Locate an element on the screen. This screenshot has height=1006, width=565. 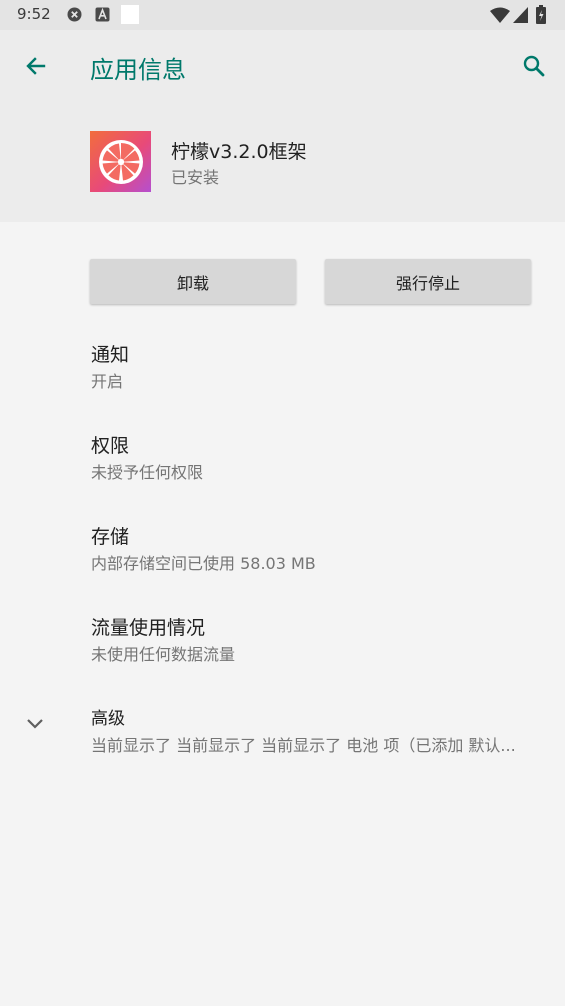
setting-summary: 开启 is located at coordinates (107, 381).